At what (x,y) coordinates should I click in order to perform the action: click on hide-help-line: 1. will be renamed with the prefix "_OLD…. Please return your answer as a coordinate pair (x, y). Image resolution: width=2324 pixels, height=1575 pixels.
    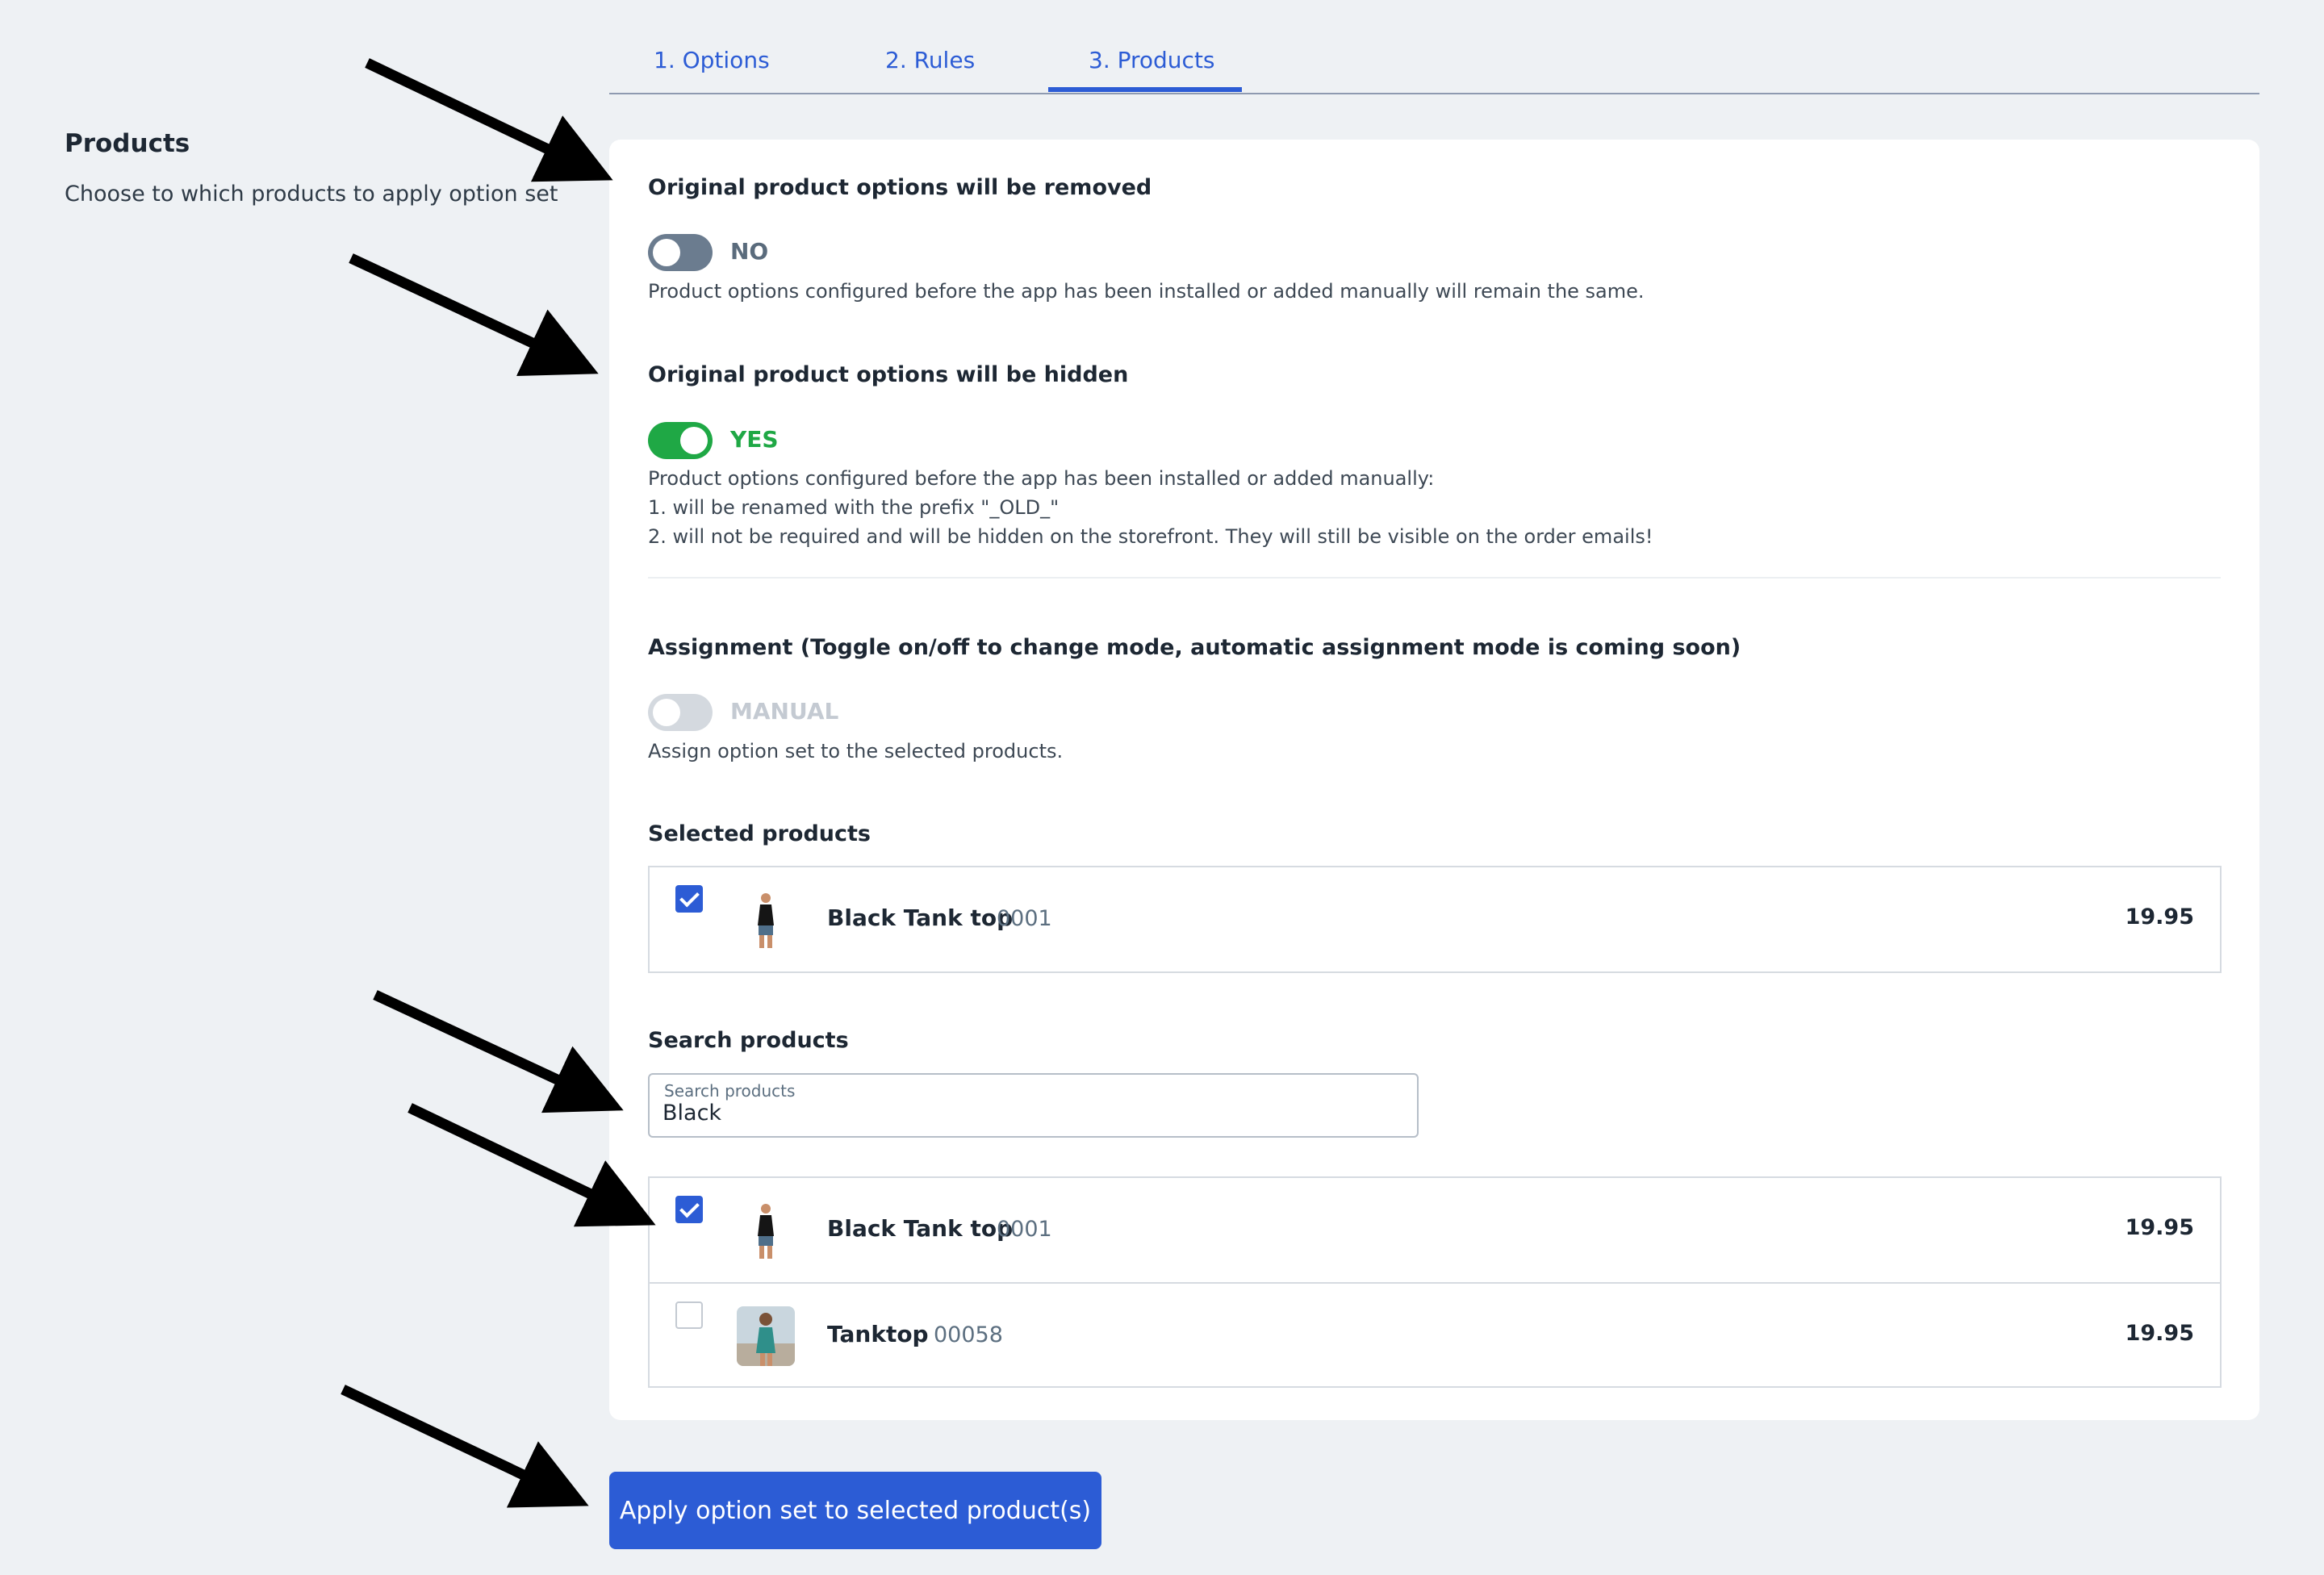
    Looking at the image, I should click on (854, 508).